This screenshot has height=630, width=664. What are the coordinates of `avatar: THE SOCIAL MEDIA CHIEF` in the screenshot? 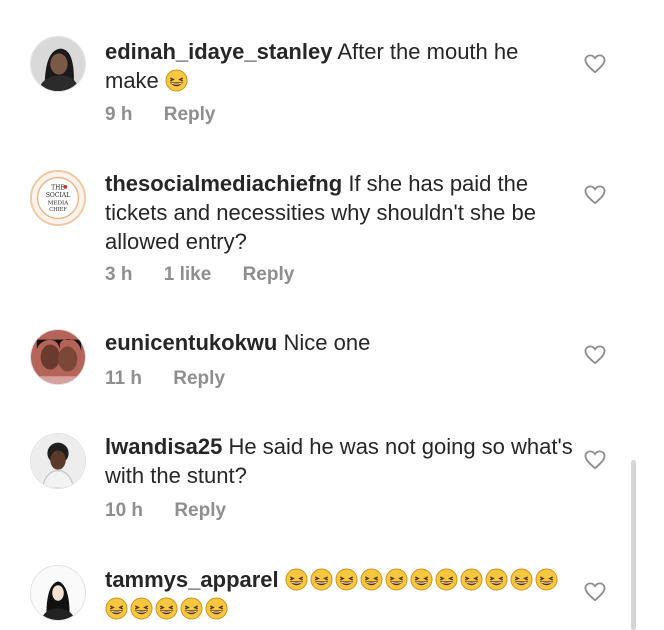 It's located at (58, 198).